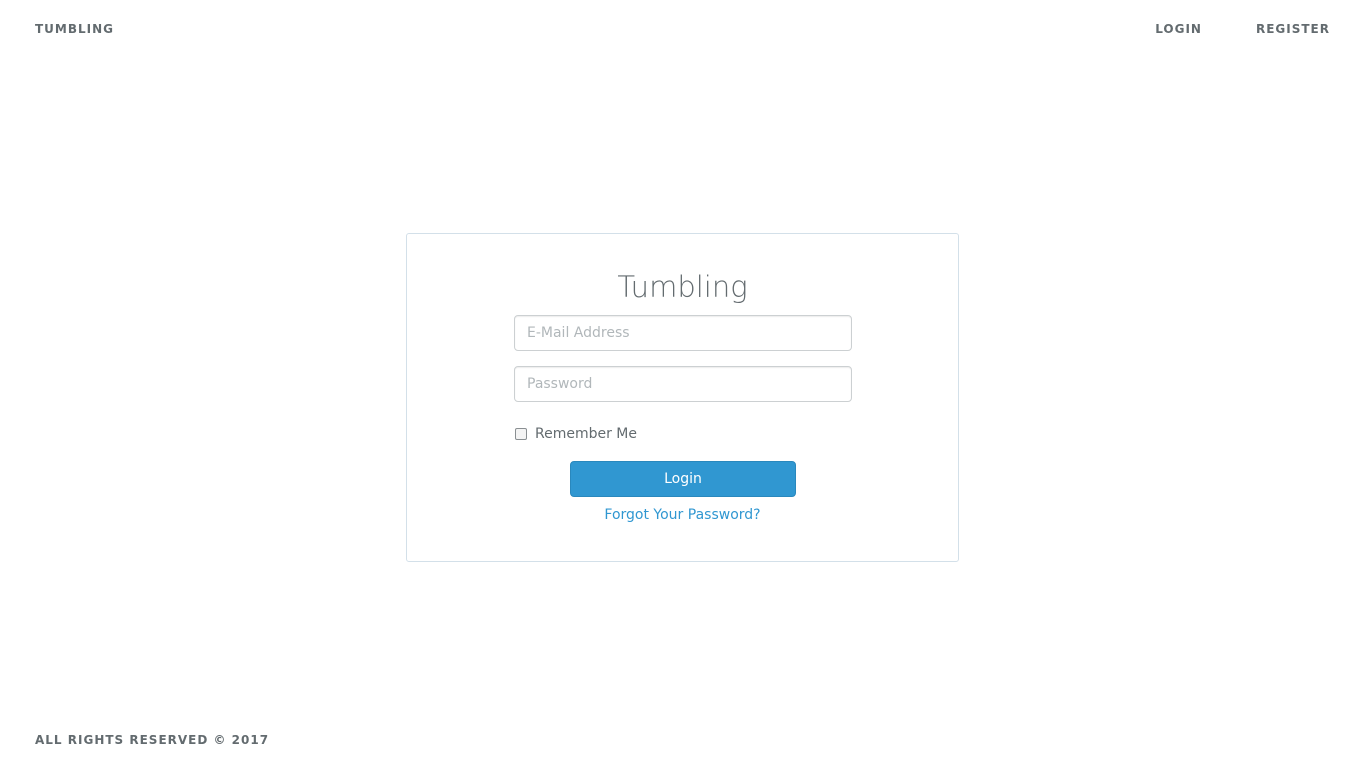 The height and width of the screenshot is (768, 1349). What do you see at coordinates (1178, 29) in the screenshot?
I see `nav-login-link: LOGIN` at bounding box center [1178, 29].